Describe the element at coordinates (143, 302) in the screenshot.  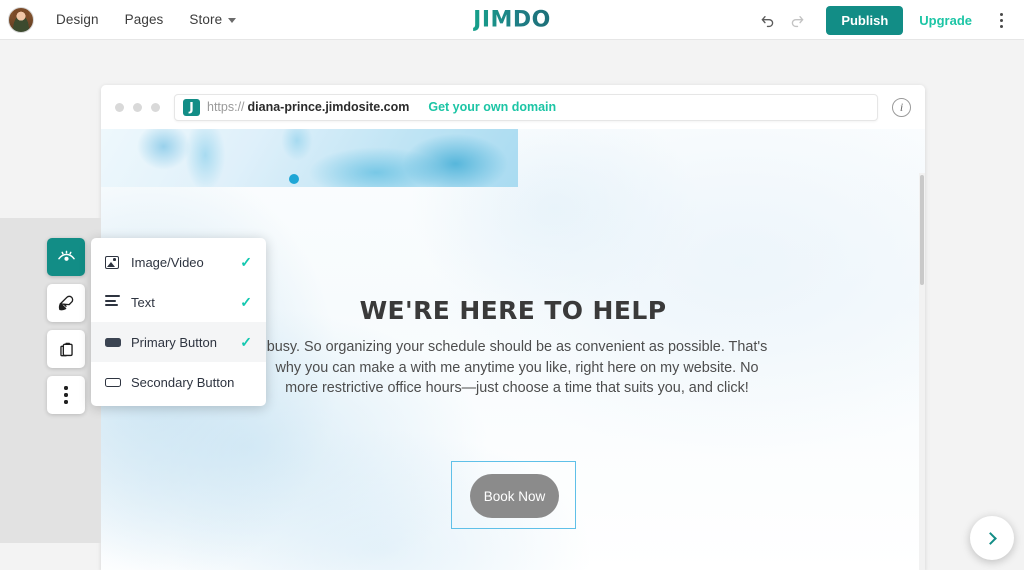
I see `dropdown-item-text-label: Text` at that location.